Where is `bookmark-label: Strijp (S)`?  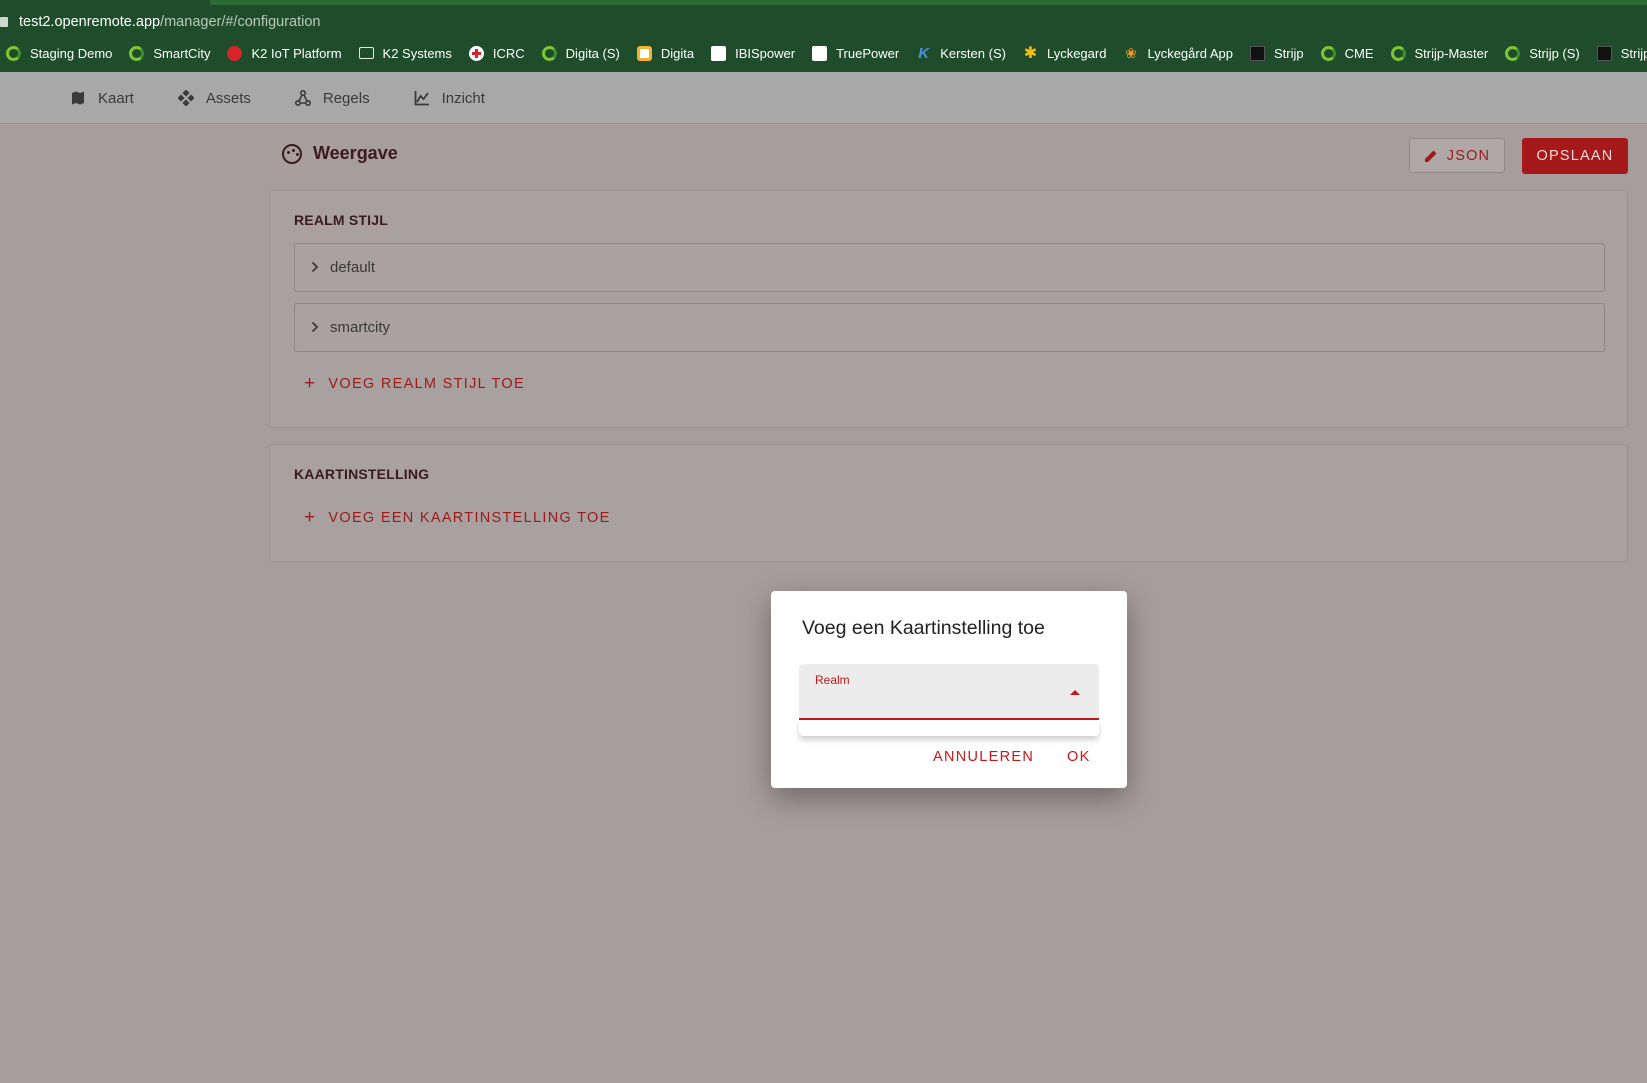 bookmark-label: Strijp (S) is located at coordinates (1554, 53).